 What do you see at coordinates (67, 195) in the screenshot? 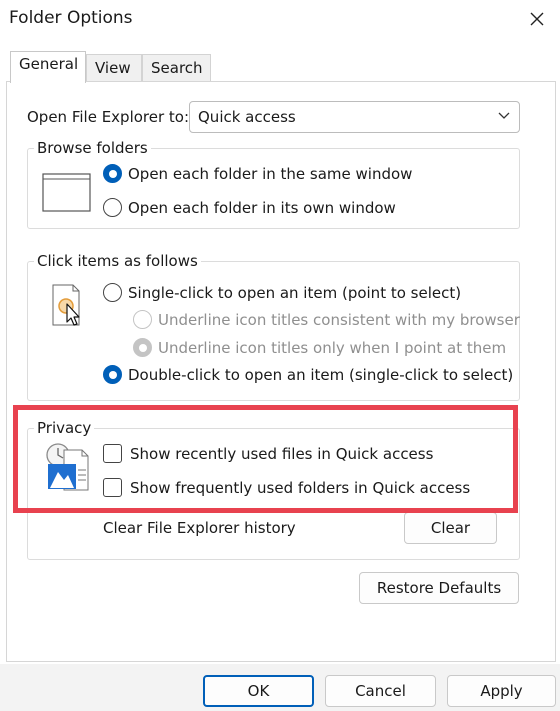
I see `window-icon` at bounding box center [67, 195].